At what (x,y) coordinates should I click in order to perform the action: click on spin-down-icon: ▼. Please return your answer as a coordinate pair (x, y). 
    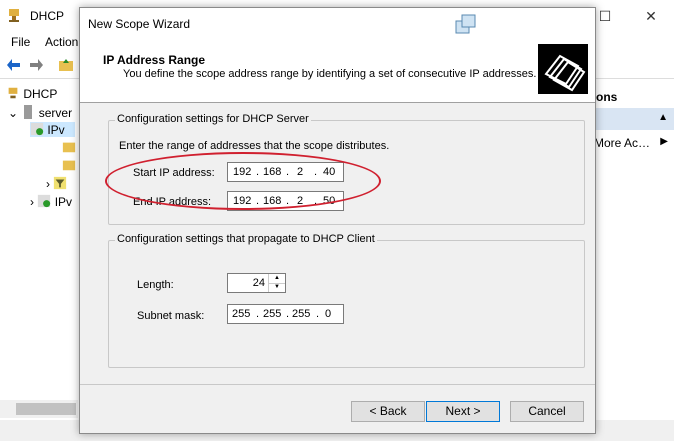
    Looking at the image, I should click on (277, 287).